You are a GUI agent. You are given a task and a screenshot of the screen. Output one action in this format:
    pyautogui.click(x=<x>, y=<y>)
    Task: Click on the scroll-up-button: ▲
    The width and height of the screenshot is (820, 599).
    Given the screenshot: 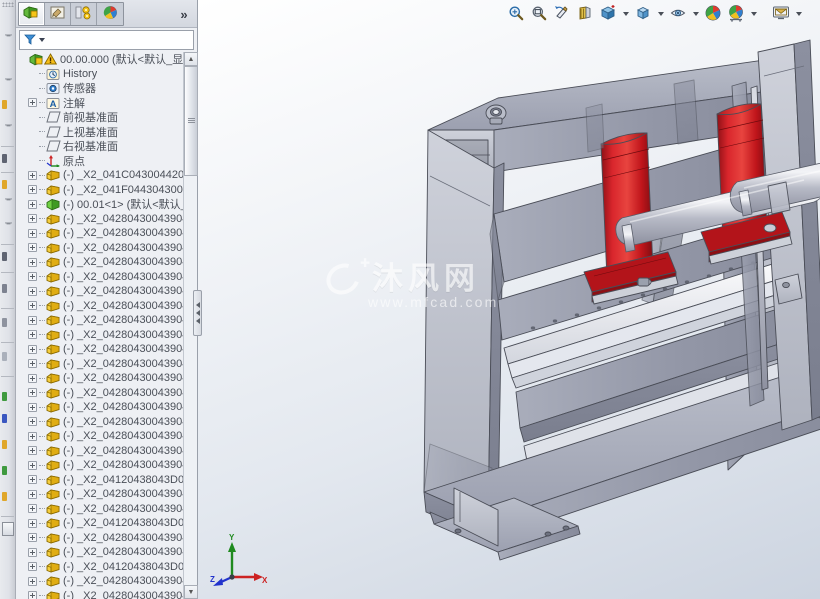 What is the action you would take?
    pyautogui.click(x=191, y=59)
    